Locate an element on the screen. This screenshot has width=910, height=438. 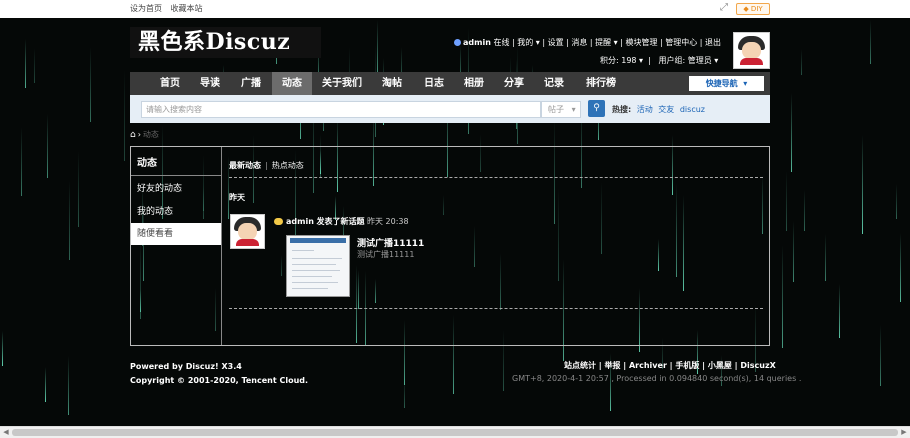
diy-button: ◆ DIY is located at coordinates (753, 9).